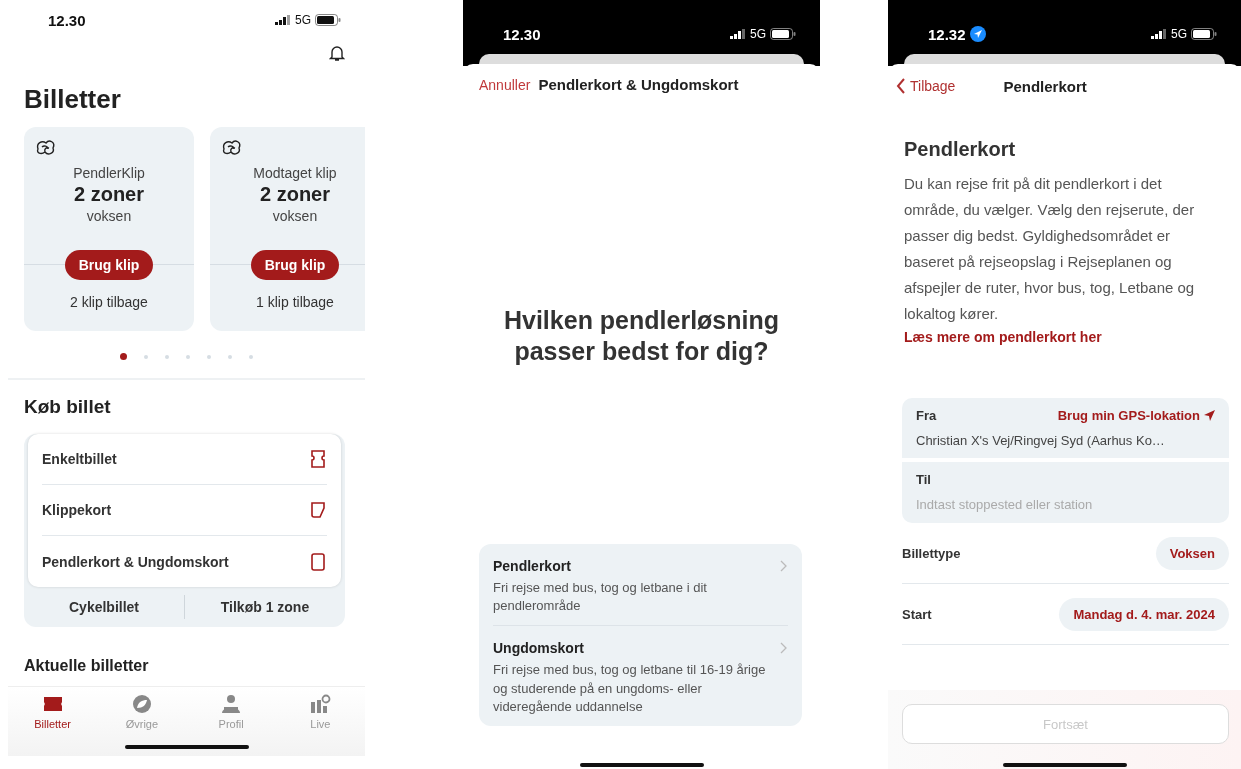 Image resolution: width=1241 pixels, height=769 pixels. I want to click on cancel-link: Annuller, so click(505, 85).